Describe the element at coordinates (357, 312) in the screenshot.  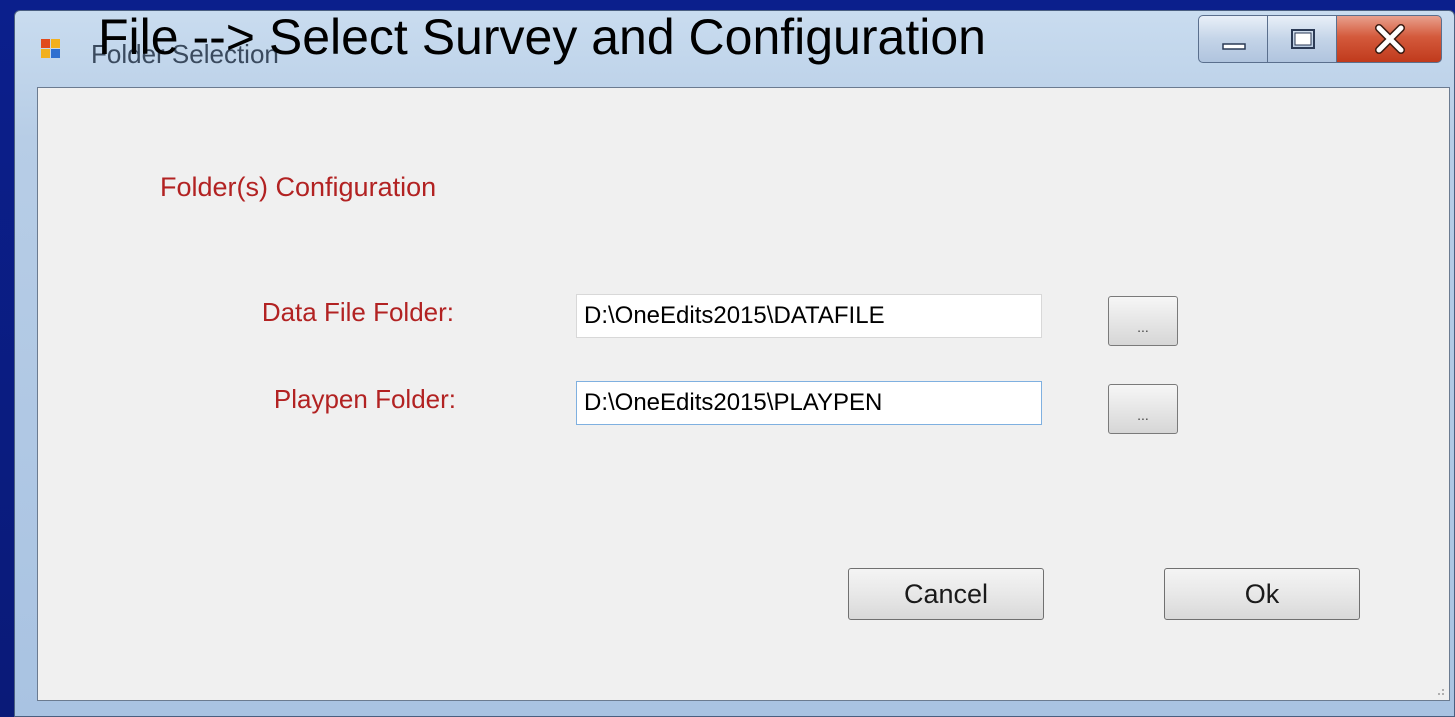
I see `data-file-folder-label: Data File Folder:` at that location.